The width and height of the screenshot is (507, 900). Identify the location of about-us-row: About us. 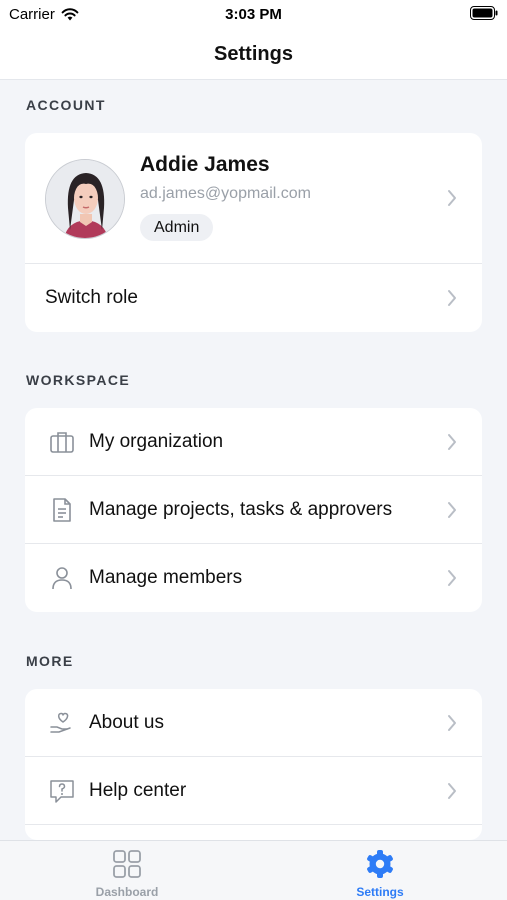
(253, 723).